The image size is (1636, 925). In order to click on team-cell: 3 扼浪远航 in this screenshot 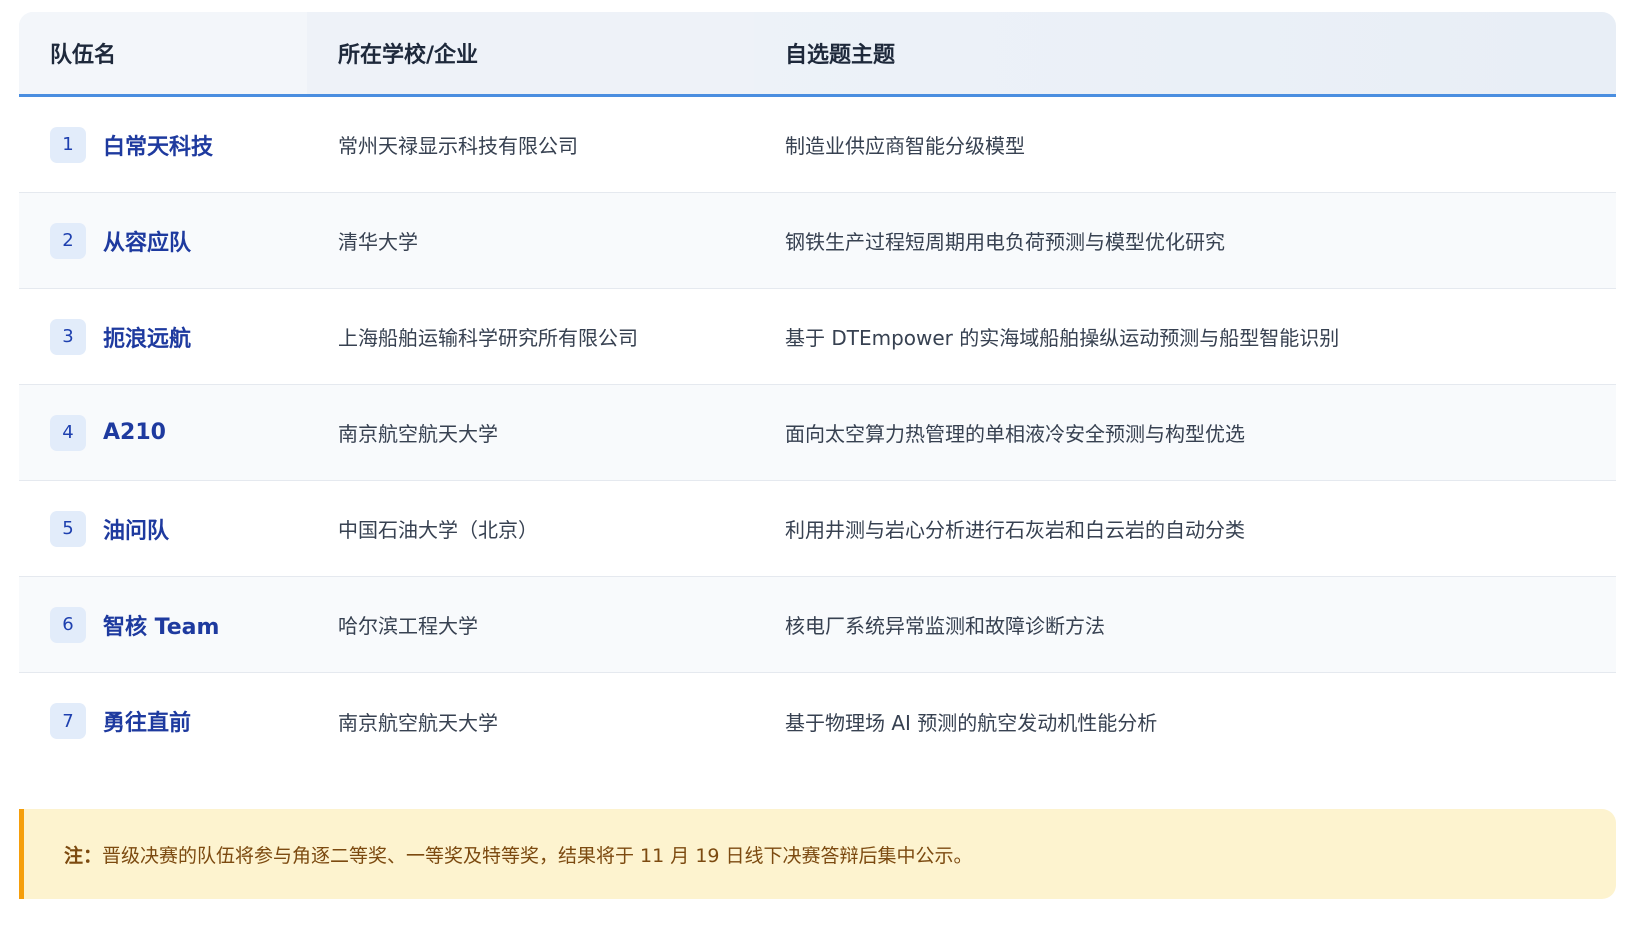, I will do `click(163, 336)`.